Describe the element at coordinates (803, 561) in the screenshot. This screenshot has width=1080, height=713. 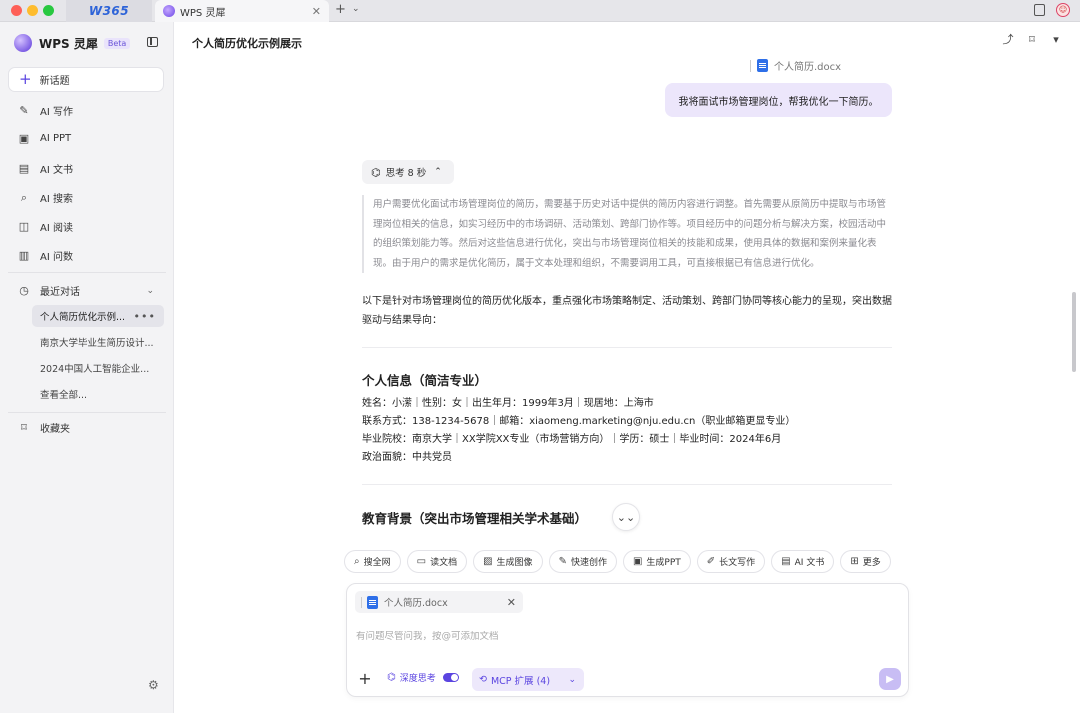
I see `chip-ai-document: ▤ AI 文书` at that location.